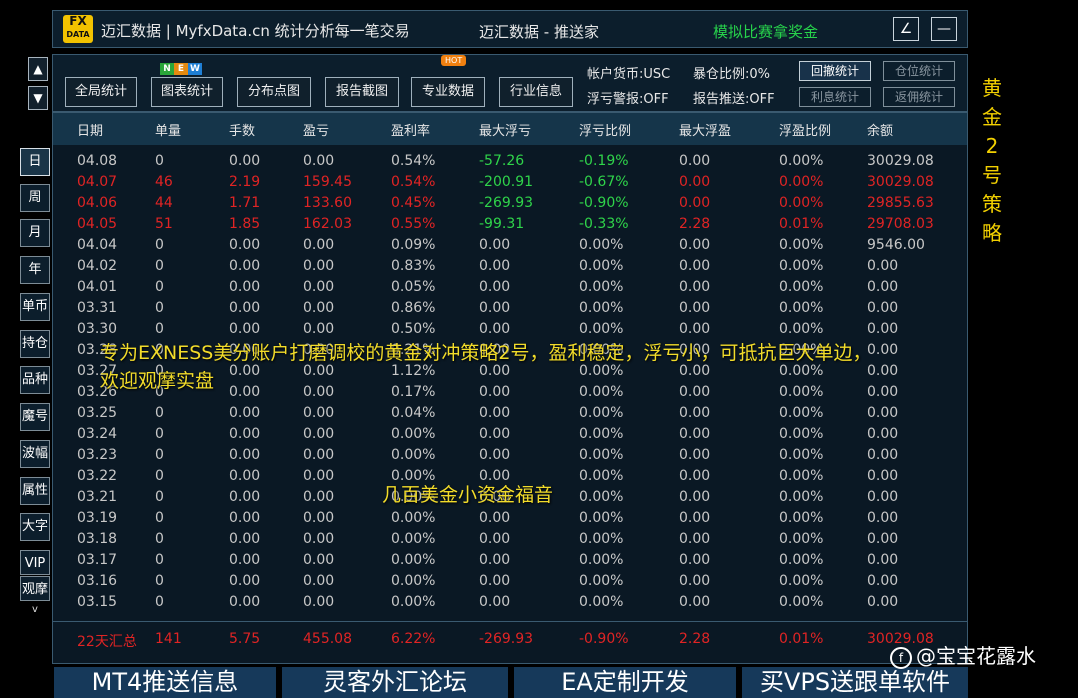 The image size is (1078, 698). What do you see at coordinates (35, 491) in the screenshot?
I see `side-nav-item: 属性` at bounding box center [35, 491].